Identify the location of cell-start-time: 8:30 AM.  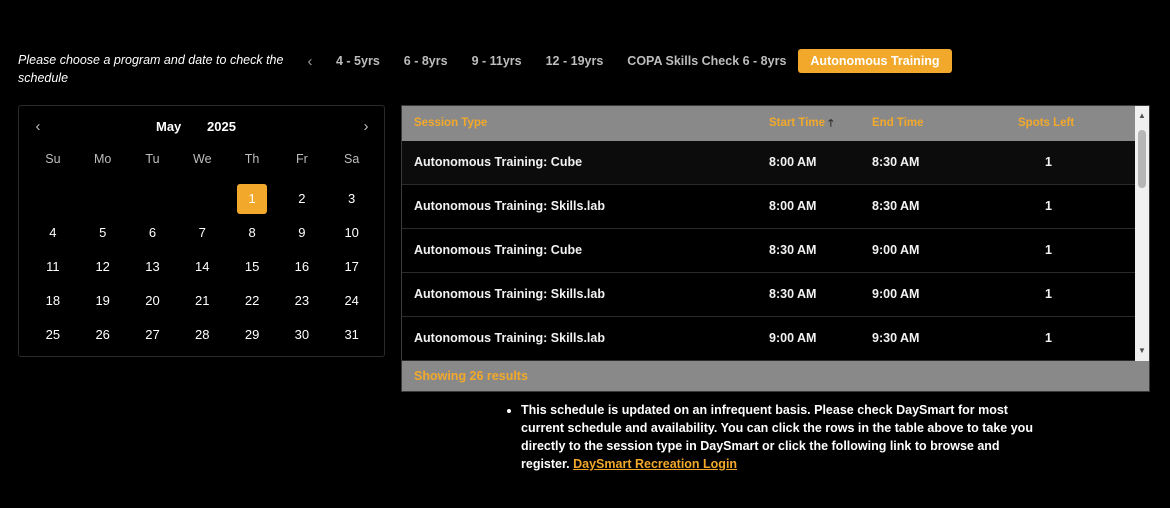
(793, 294).